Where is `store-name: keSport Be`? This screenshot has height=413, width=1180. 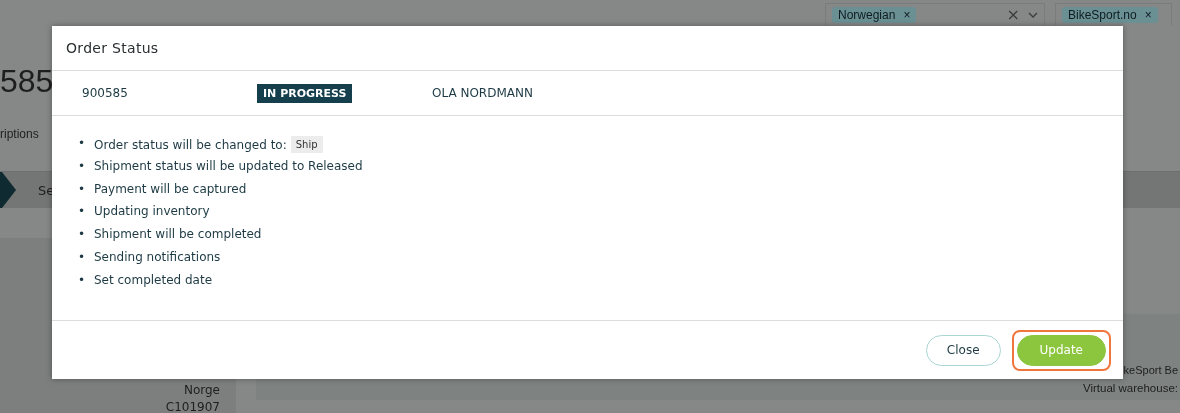 store-name: keSport Be is located at coordinates (1150, 370).